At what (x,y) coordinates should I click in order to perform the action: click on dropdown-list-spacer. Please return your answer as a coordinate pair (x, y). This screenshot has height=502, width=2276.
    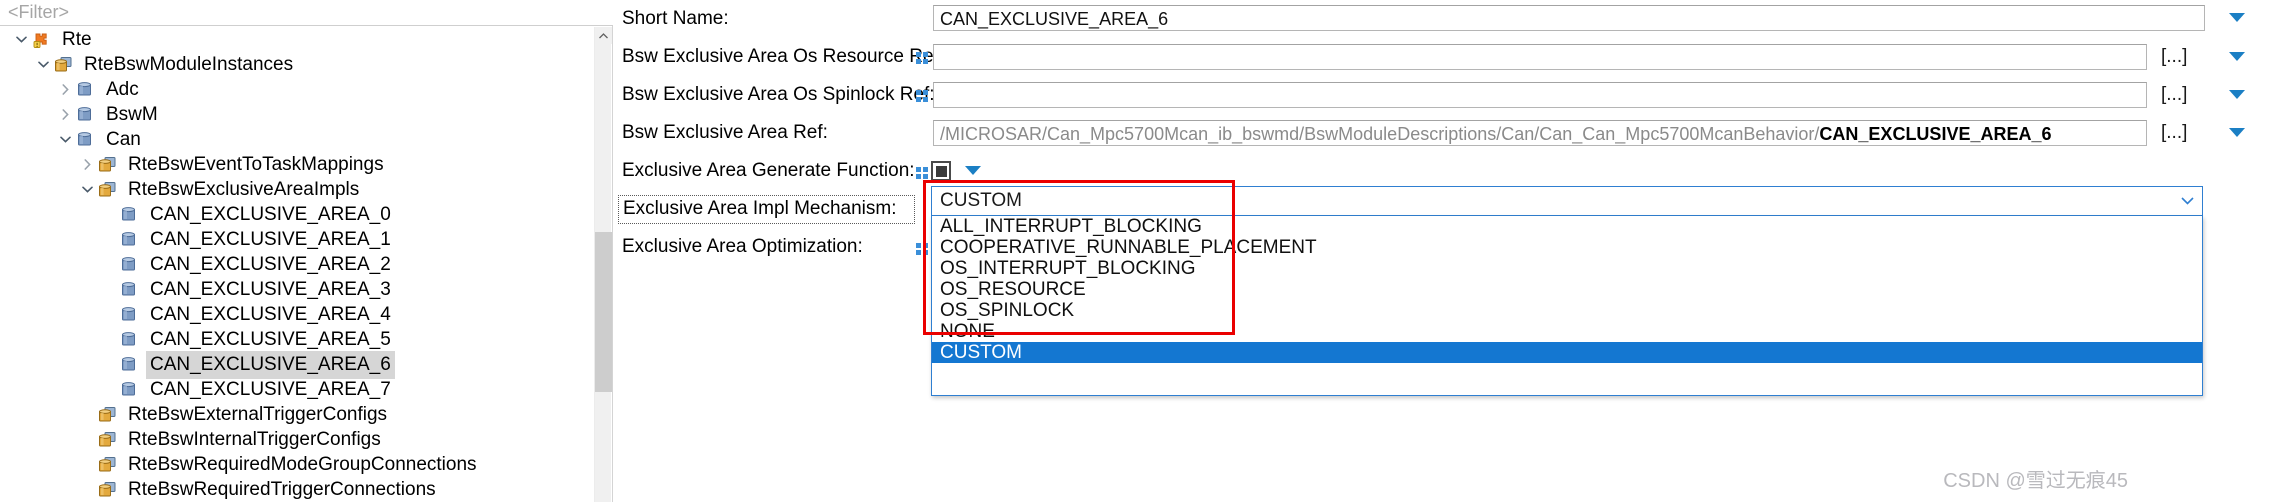
    Looking at the image, I should click on (1567, 379).